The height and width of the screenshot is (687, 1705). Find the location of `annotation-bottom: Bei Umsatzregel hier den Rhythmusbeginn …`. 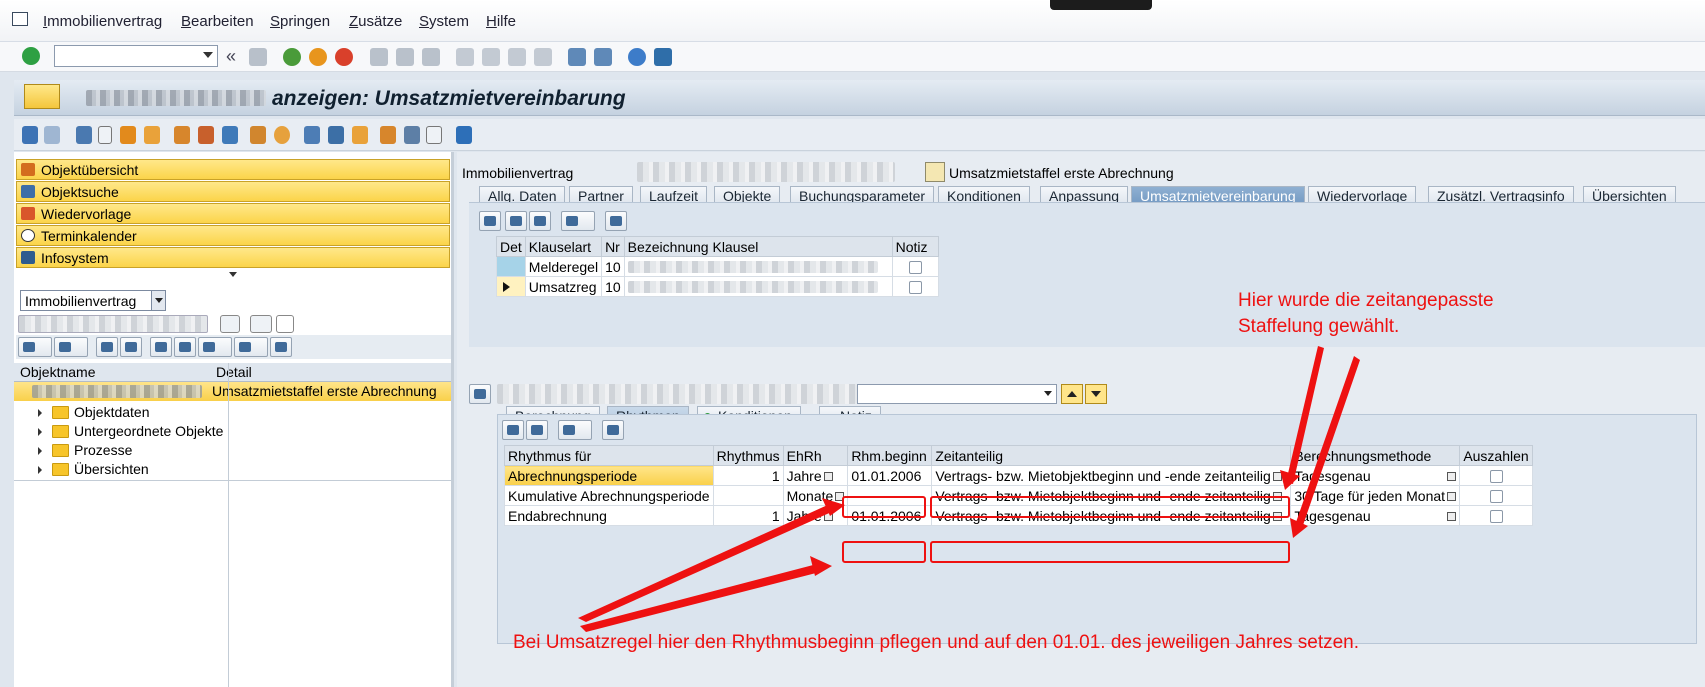

annotation-bottom: Bei Umsatzregel hier den Rhythmusbeginn … is located at coordinates (936, 642).